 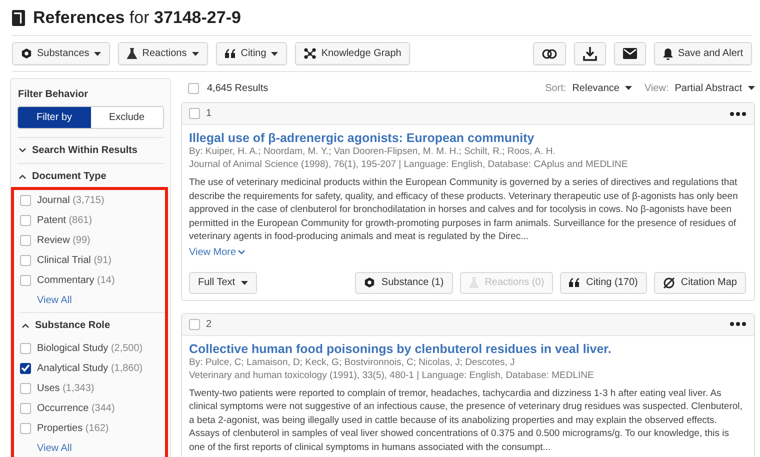 I want to click on toolbar-button: Substances, so click(x=61, y=53).